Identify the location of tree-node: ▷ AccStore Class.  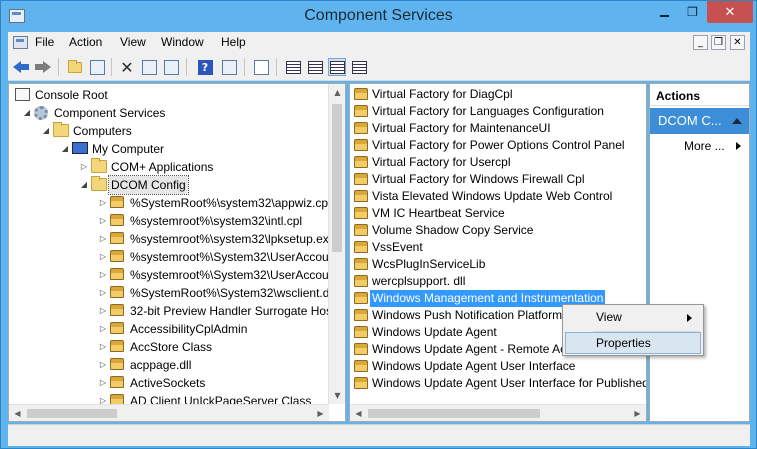
(169, 347).